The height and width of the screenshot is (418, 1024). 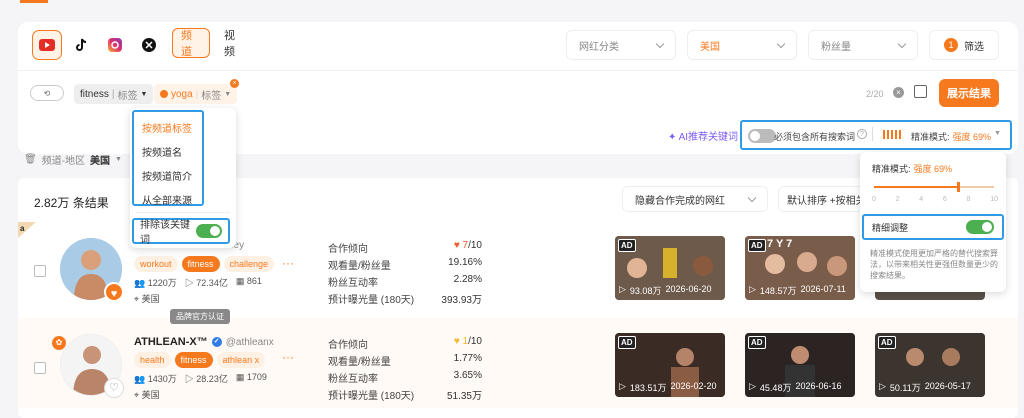 What do you see at coordinates (71, 203) in the screenshot?
I see `result-count: 2.82万 条结果` at bounding box center [71, 203].